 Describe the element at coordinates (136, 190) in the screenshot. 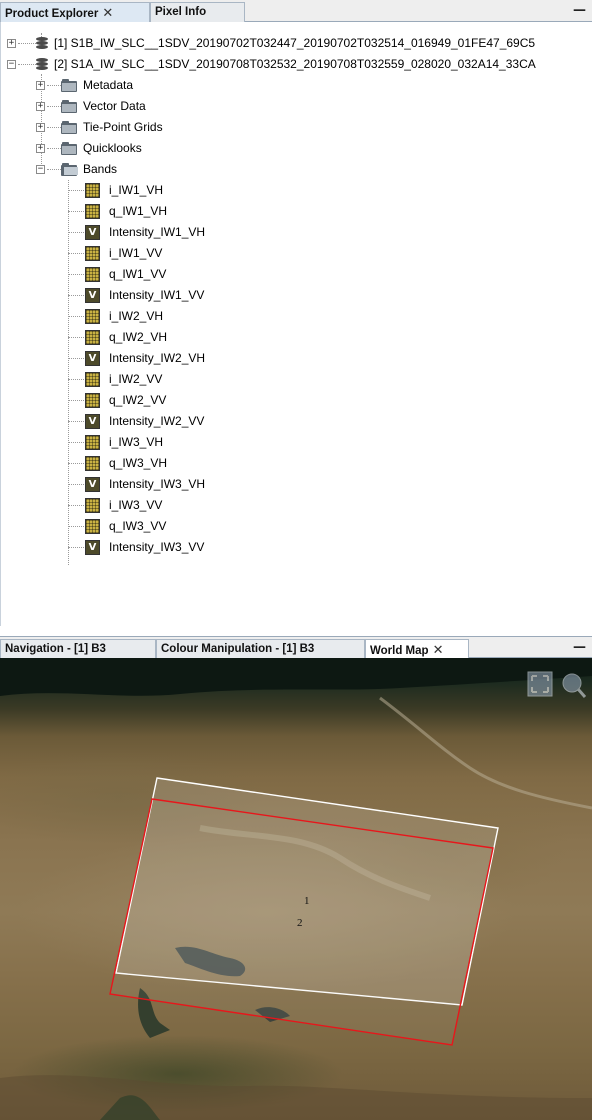

I see `band-label: i_IW1_VH` at that location.